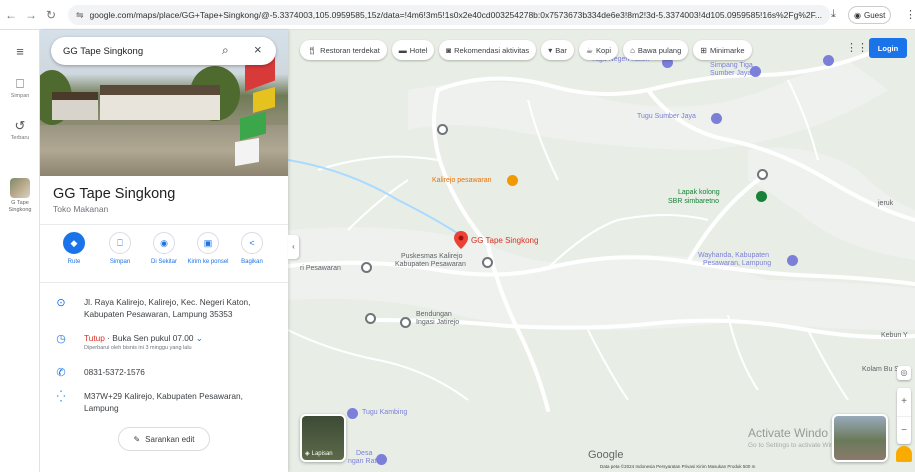 Image resolution: width=915 pixels, height=472 pixels. Describe the element at coordinates (449, 50) in the screenshot. I see `camera-icon: ◙` at that location.